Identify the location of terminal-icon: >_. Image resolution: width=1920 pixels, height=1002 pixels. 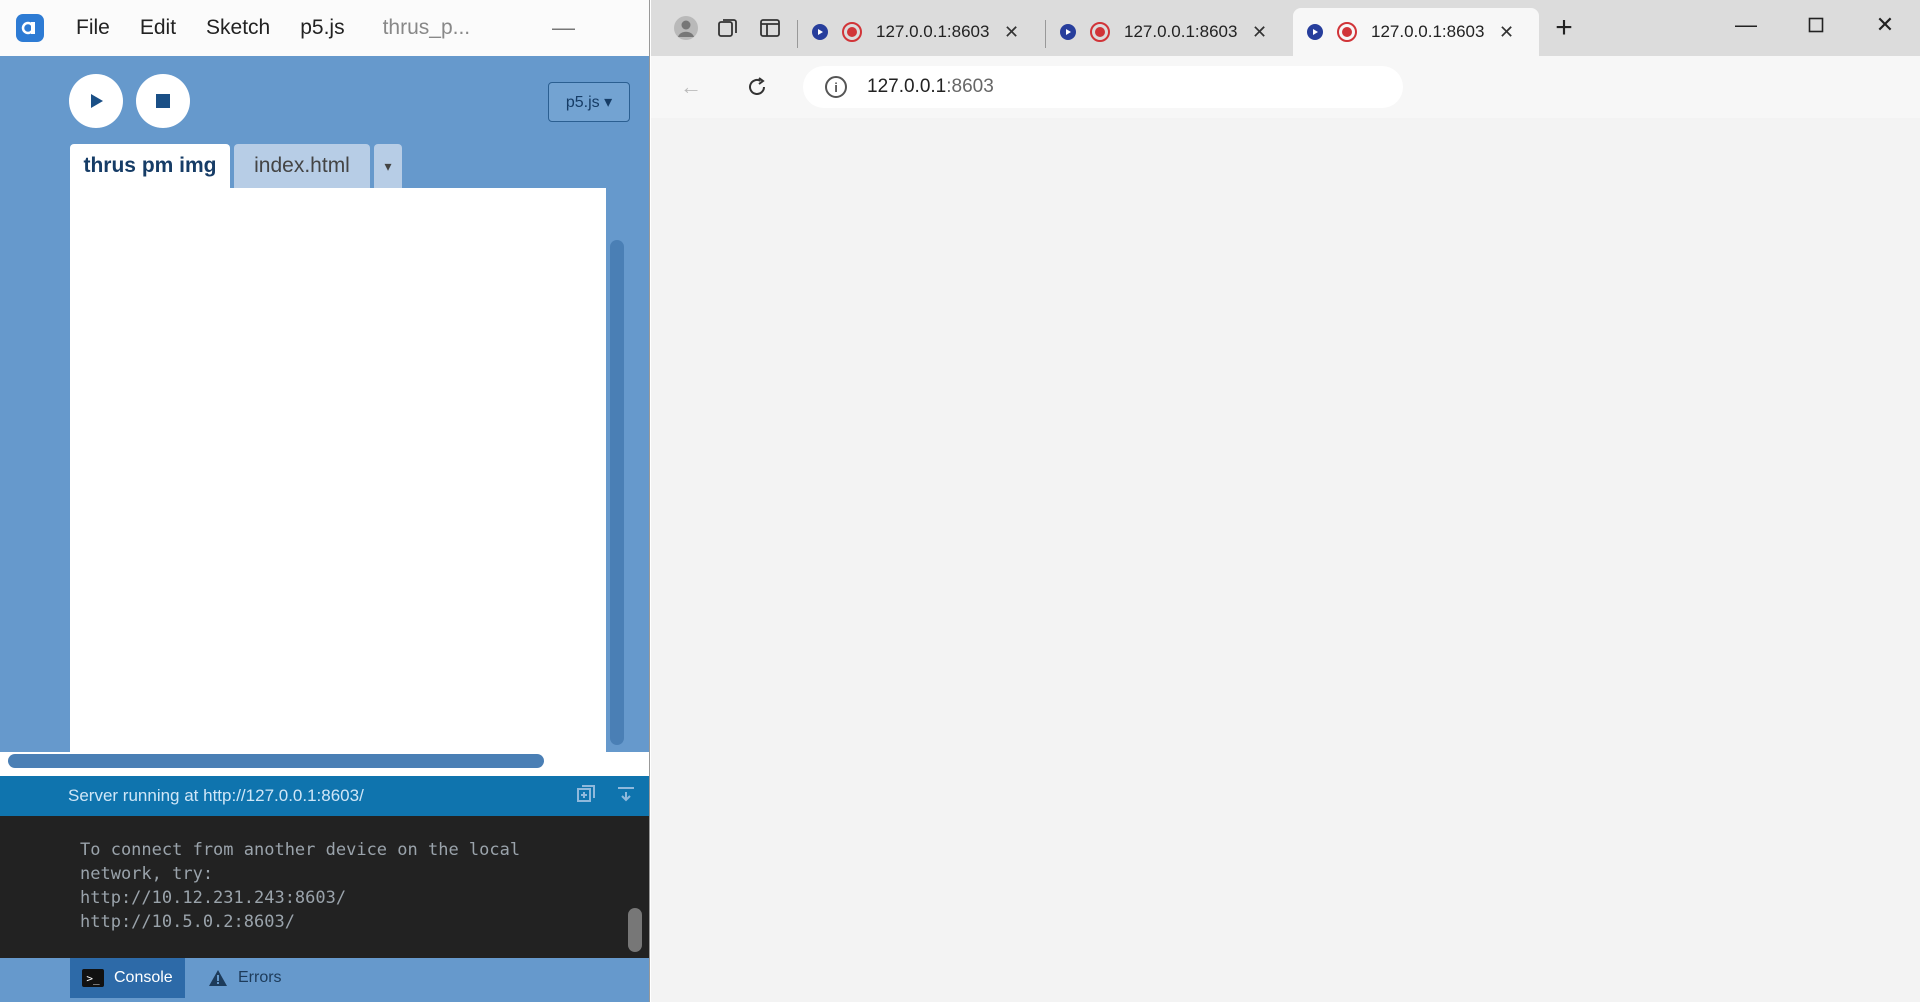
(93, 978).